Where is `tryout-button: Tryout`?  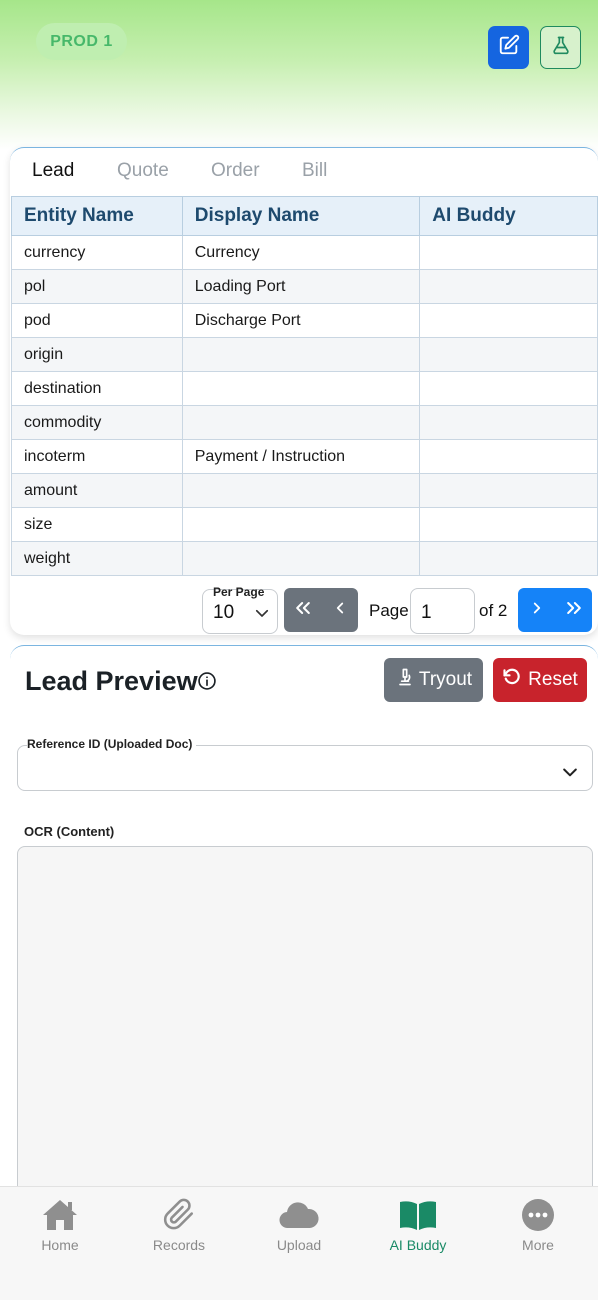
tryout-button: Tryout is located at coordinates (433, 680).